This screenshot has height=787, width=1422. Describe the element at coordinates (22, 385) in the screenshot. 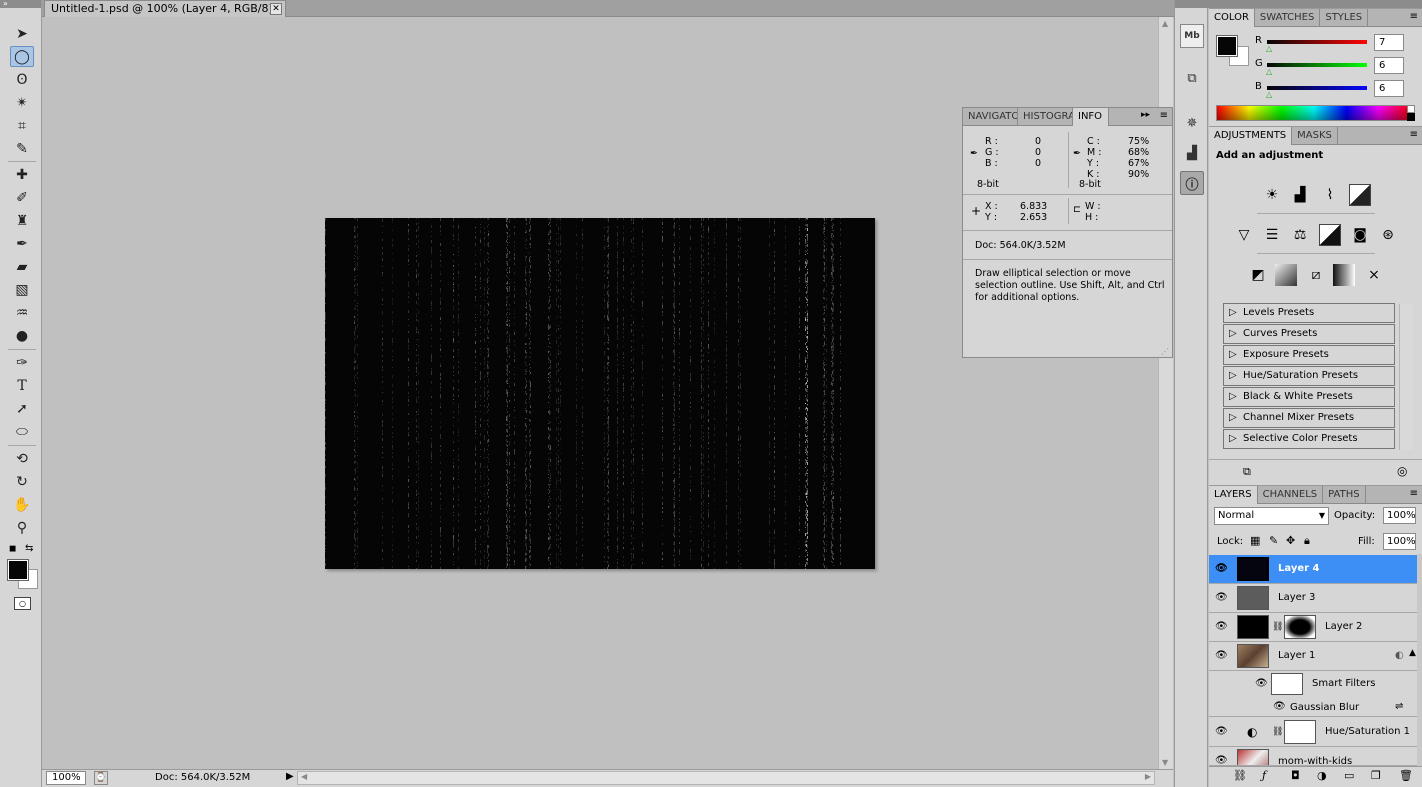

I see `type-icon: T` at that location.